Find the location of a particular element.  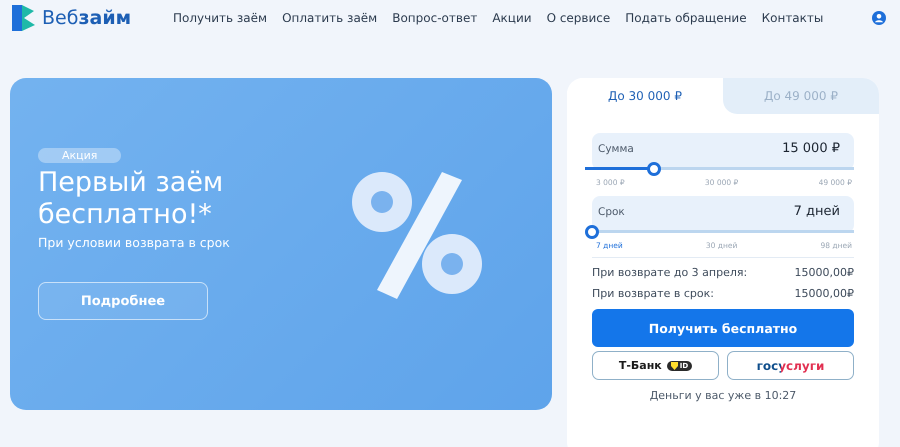

gosuslugi-button: госуслуги is located at coordinates (790, 365).